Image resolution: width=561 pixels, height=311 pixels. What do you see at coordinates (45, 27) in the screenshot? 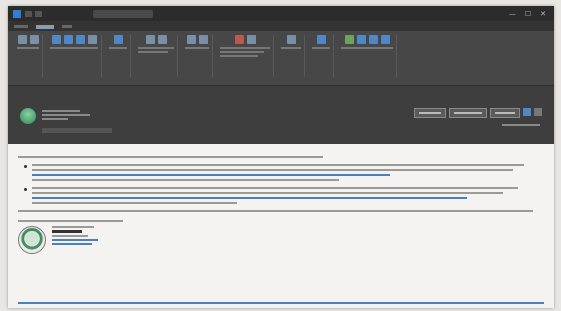
I see `tab-message` at bounding box center [45, 27].